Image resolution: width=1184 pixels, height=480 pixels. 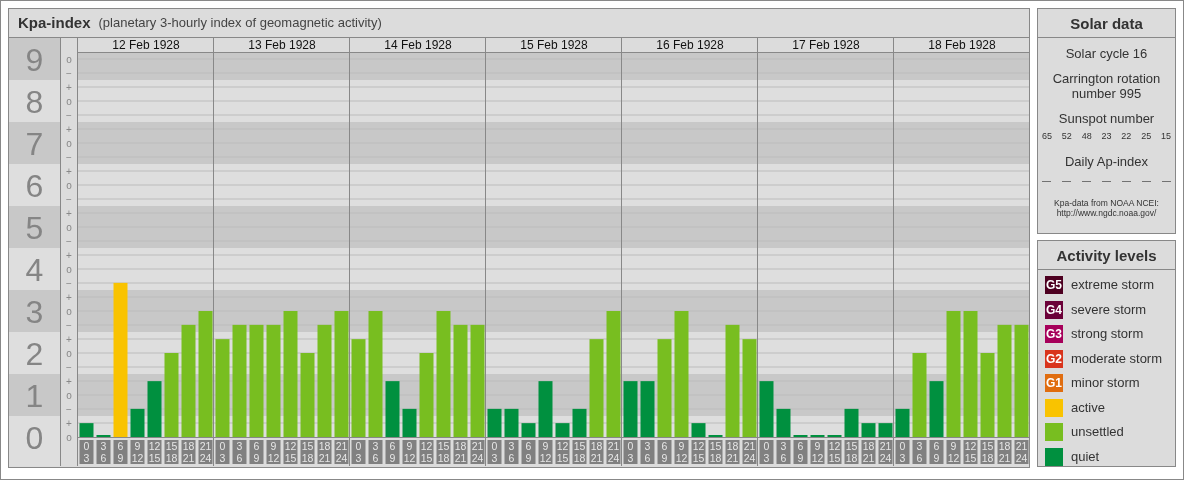 What do you see at coordinates (1054, 309) in the screenshot?
I see `level-swatch: G4` at bounding box center [1054, 309].